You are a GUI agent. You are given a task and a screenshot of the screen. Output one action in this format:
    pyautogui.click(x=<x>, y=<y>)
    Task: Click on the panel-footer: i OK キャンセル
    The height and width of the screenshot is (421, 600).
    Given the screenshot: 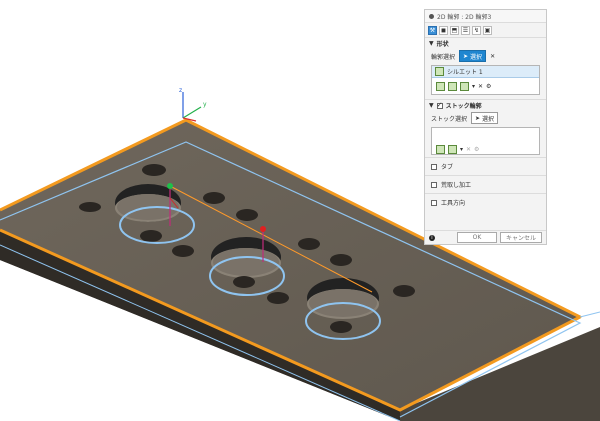 What is the action you would take?
    pyautogui.click(x=485, y=237)
    